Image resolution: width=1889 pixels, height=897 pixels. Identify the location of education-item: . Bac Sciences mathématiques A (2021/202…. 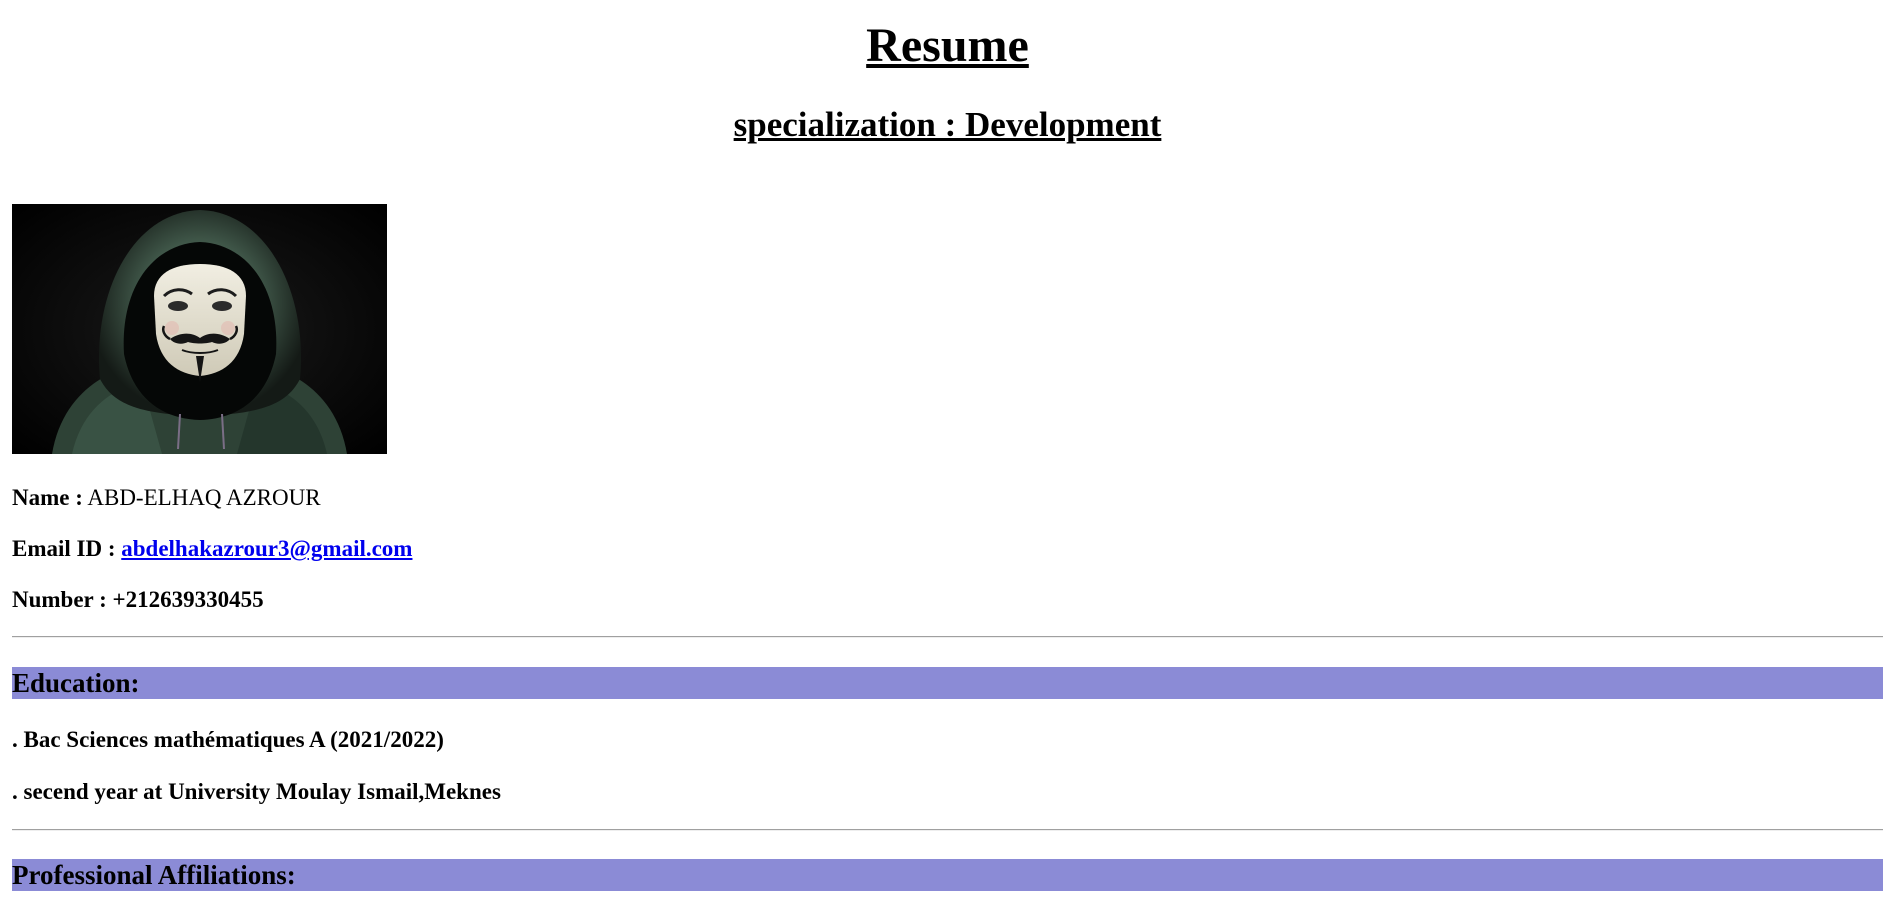
(228, 739).